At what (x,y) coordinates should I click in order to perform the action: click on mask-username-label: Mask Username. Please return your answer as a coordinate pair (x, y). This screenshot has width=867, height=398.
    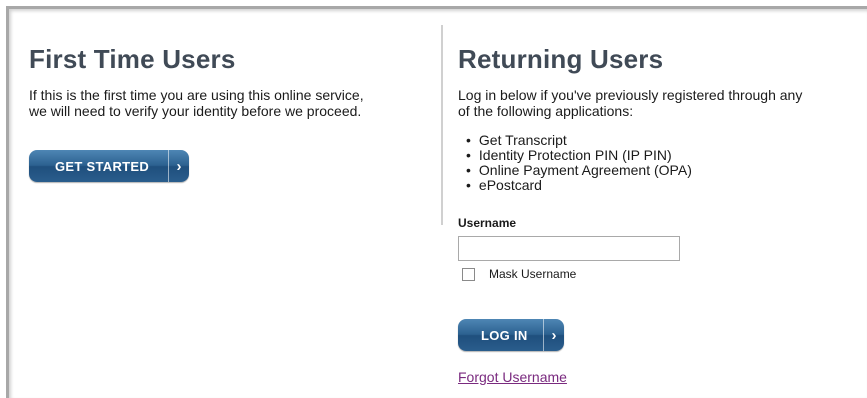
    Looking at the image, I should click on (533, 274).